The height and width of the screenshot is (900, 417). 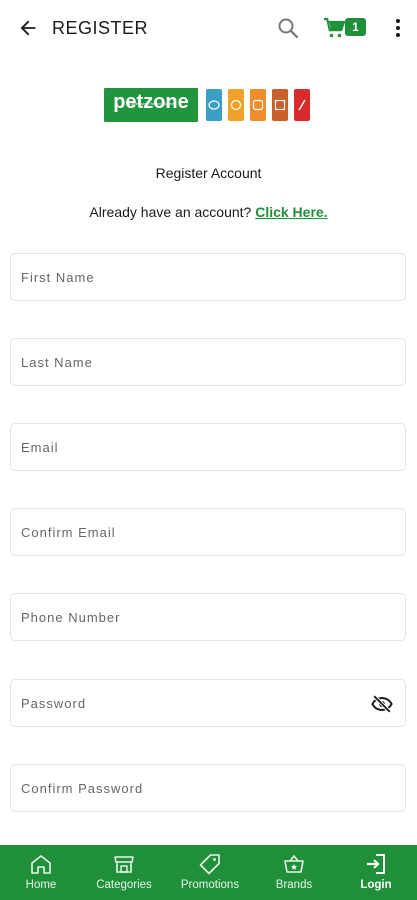 I want to click on first-name-input, so click(x=208, y=277).